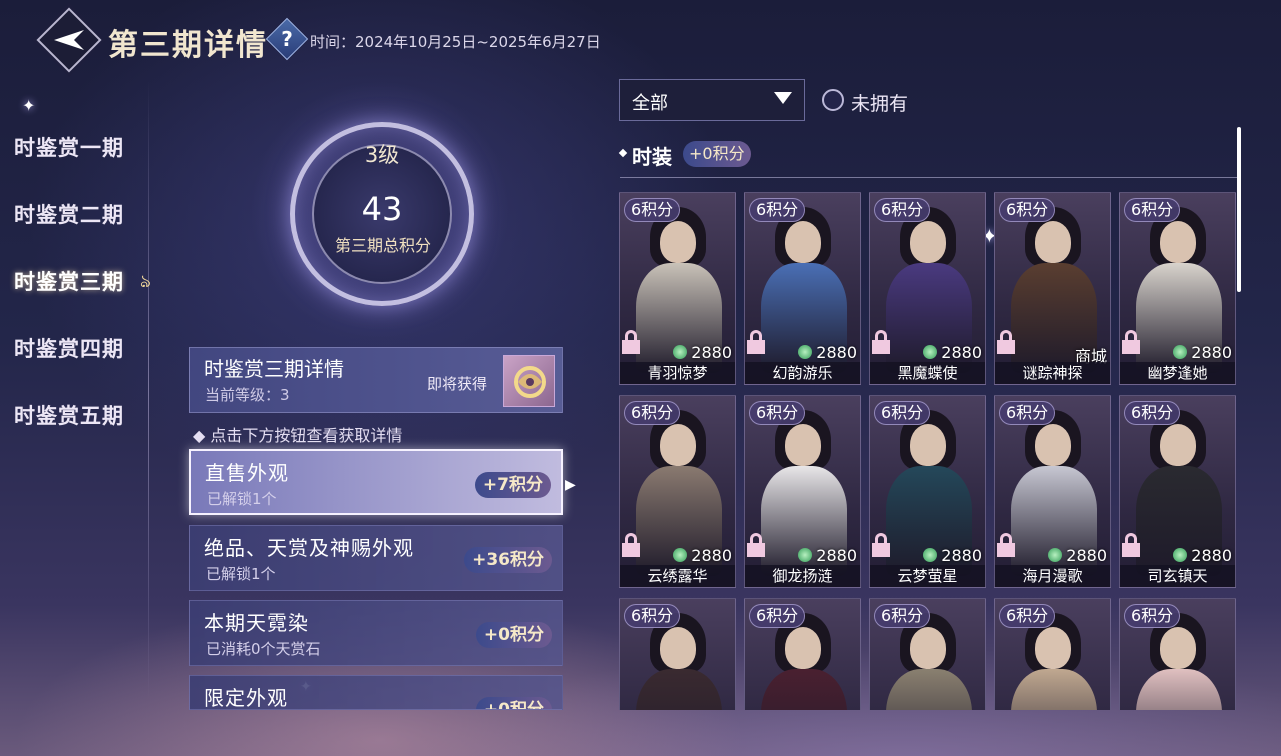 This screenshot has height=756, width=1281. Describe the element at coordinates (148, 390) in the screenshot. I see `nav-divider` at that location.